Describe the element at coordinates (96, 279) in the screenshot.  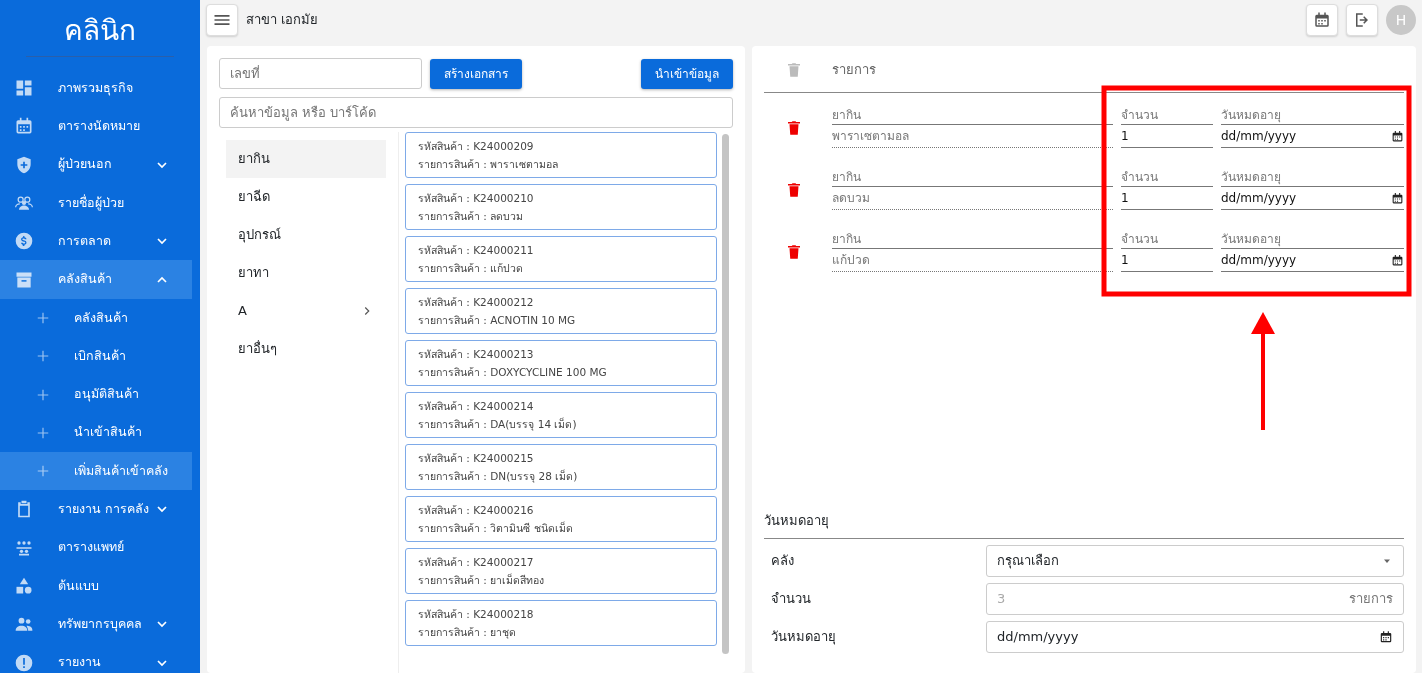
I see `sidebar-item: คลังสินค้า` at that location.